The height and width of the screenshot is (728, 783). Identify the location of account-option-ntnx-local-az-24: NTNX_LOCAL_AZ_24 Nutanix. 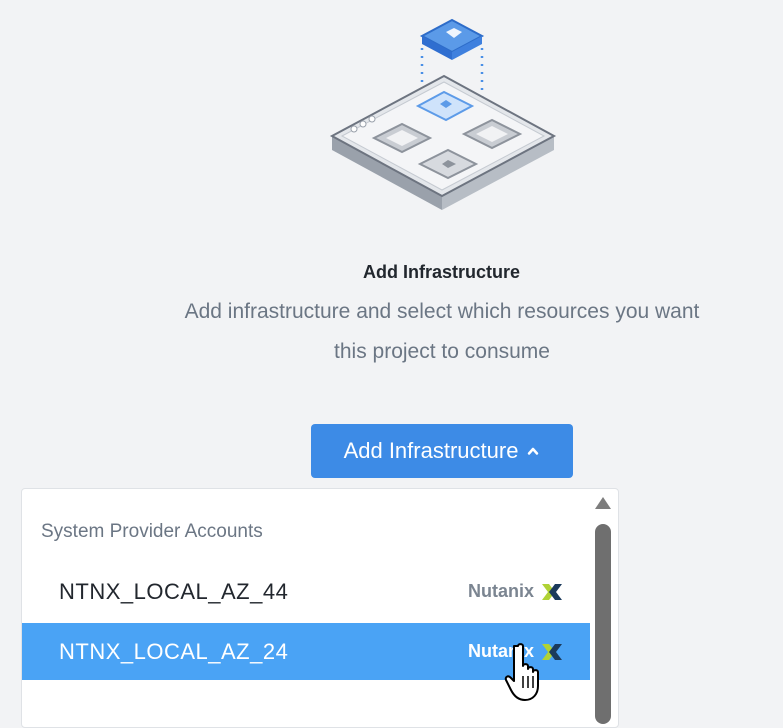
(306, 651).